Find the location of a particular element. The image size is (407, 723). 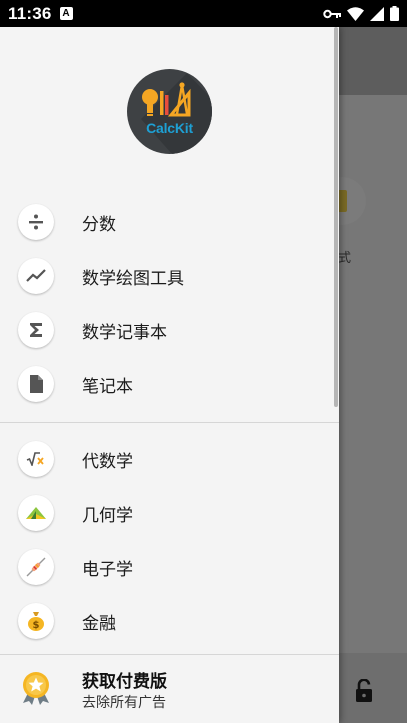

drawer-item-graphing: 数学绘图工具 is located at coordinates (169, 276).